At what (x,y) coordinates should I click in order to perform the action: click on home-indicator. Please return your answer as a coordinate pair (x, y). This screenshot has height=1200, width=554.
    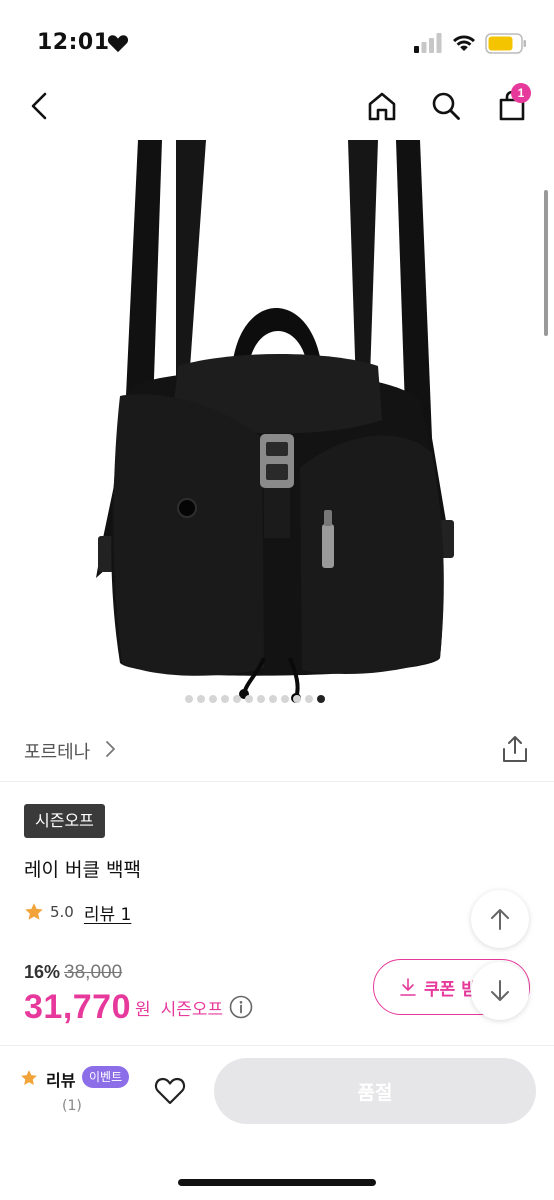
    Looking at the image, I should click on (277, 1182).